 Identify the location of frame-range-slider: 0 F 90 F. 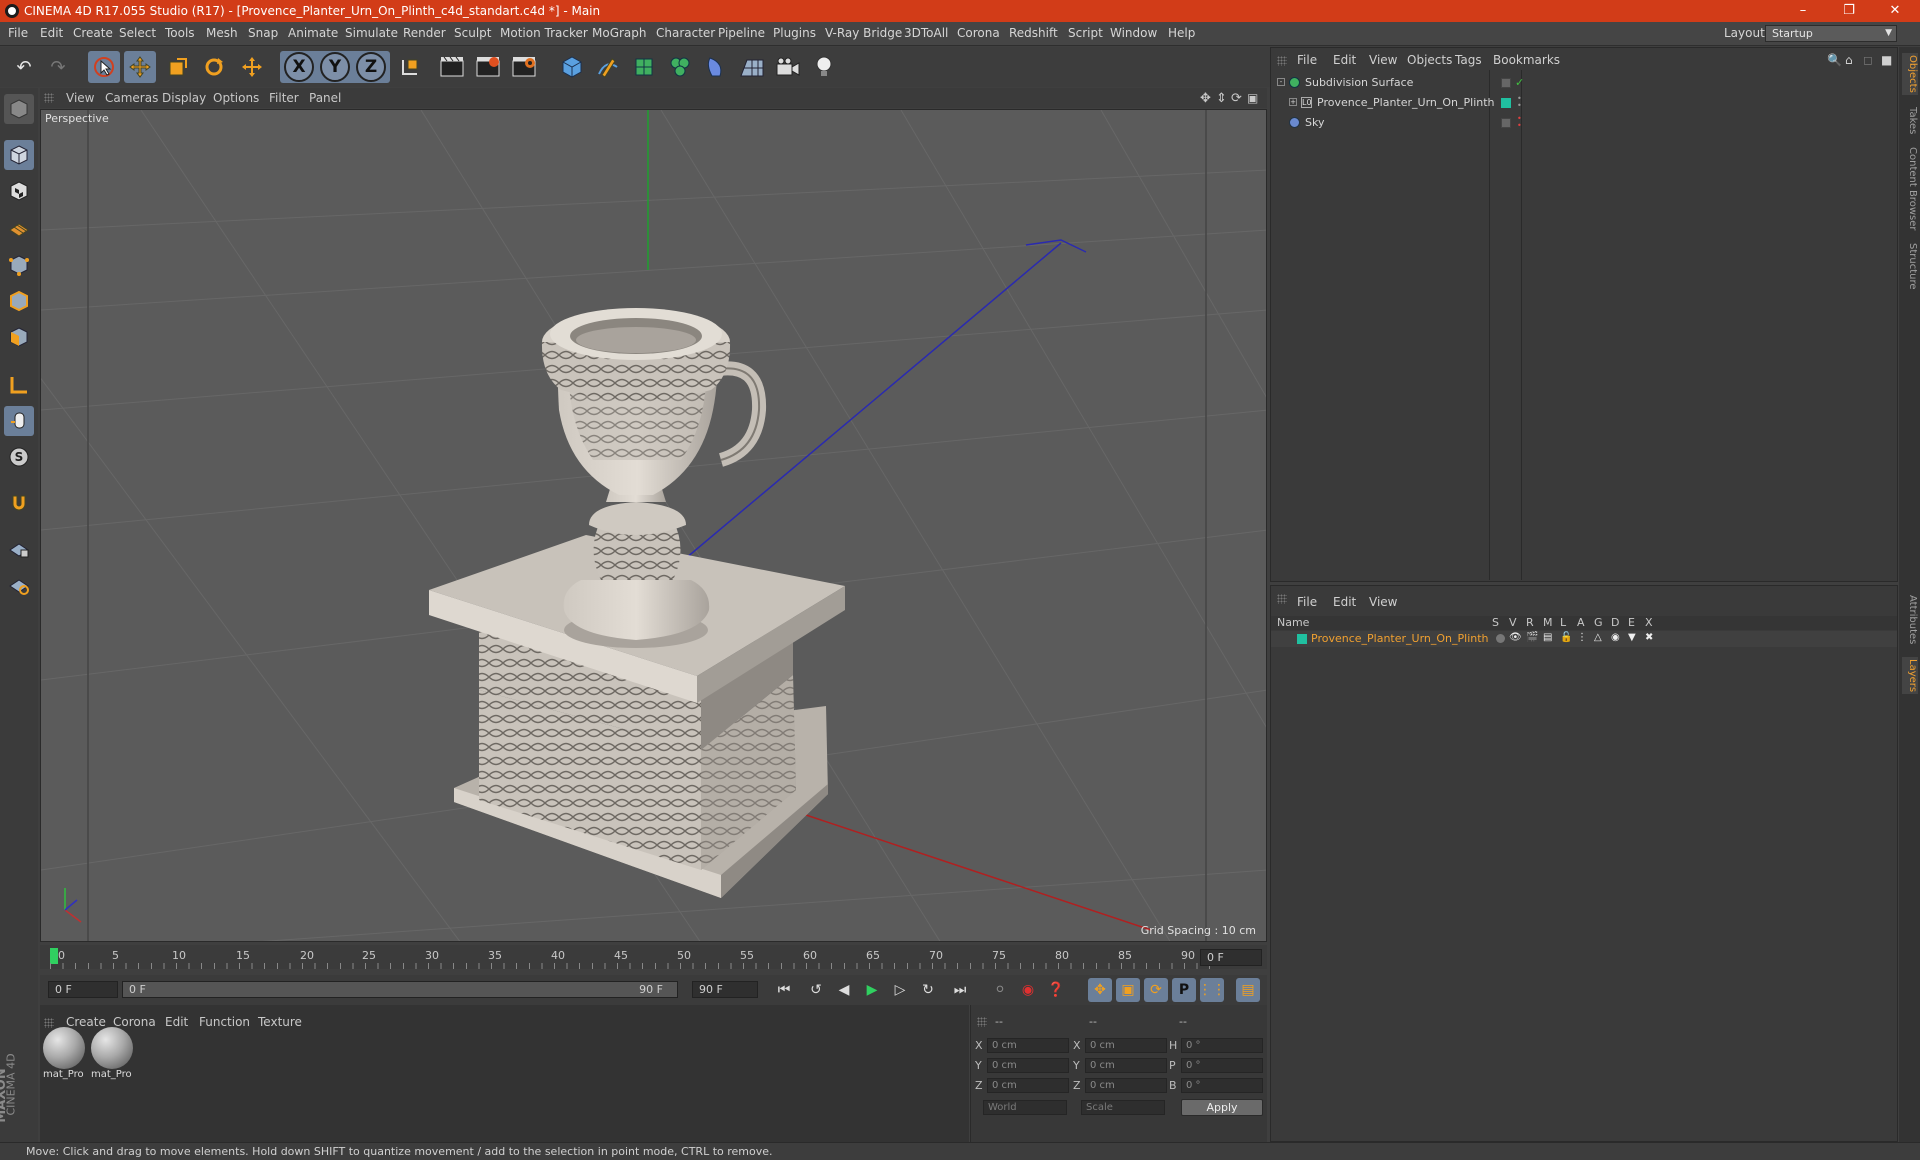
(400, 989).